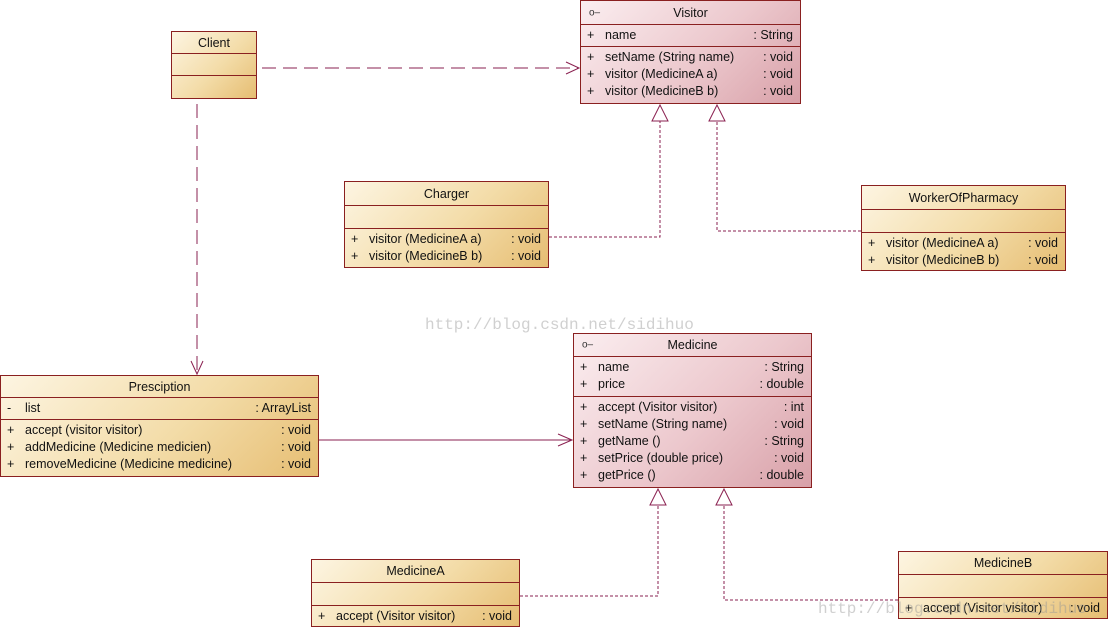 The width and height of the screenshot is (1110, 630). What do you see at coordinates (983, 608) in the screenshot?
I see `member-name: accept (Visitor visitor)` at bounding box center [983, 608].